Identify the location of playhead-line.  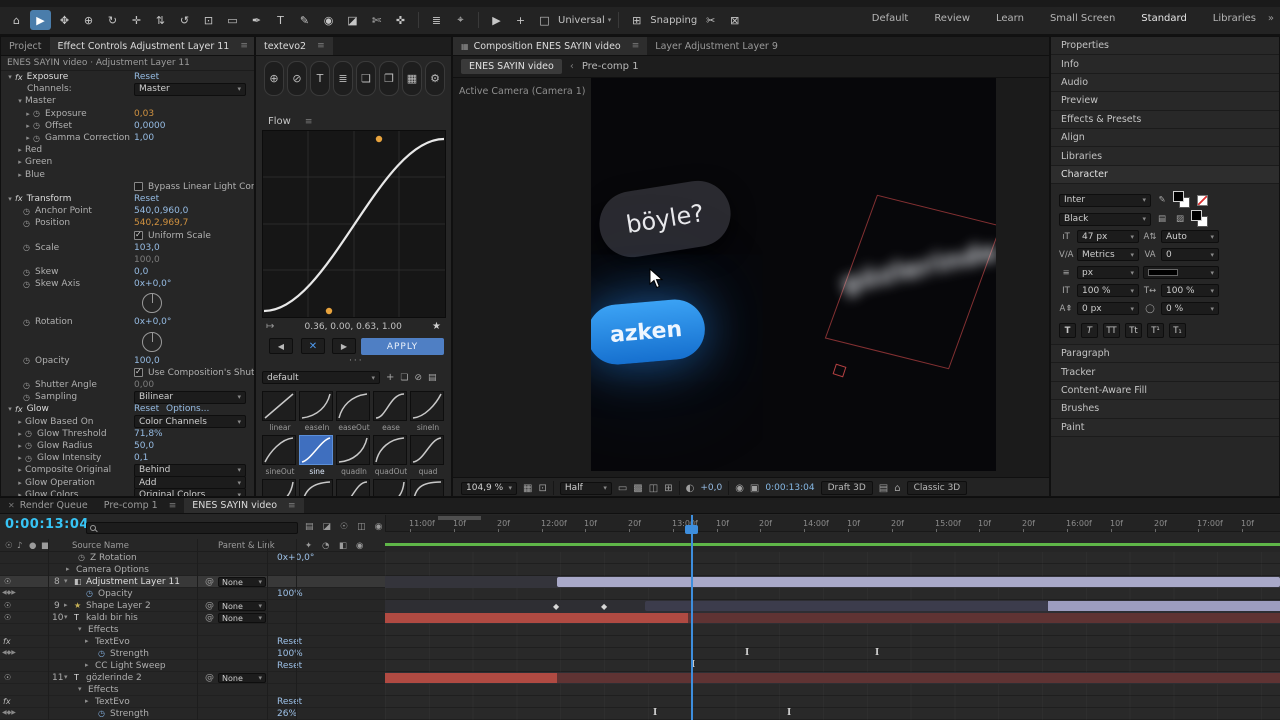
(692, 617).